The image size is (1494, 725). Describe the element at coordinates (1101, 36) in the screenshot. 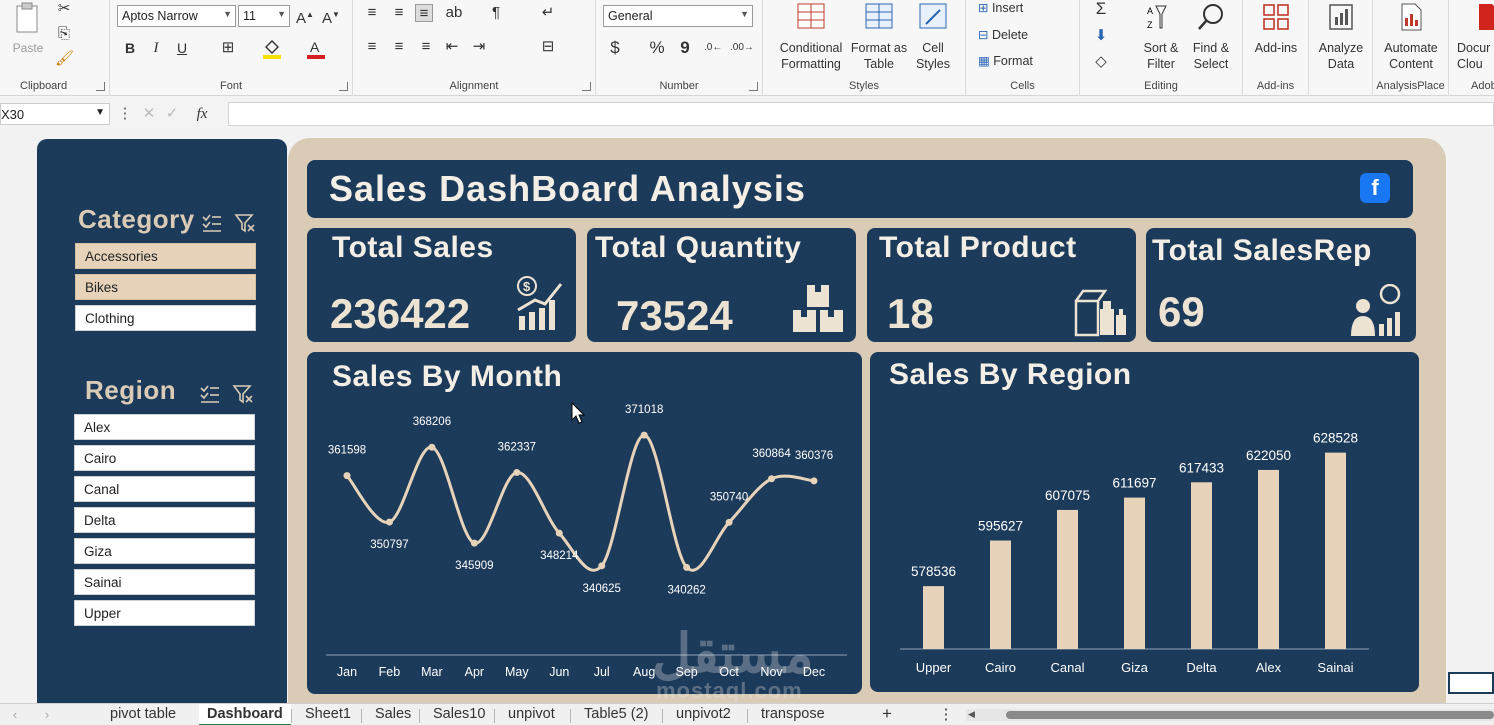

I see `fill-icon: ⬇` at that location.